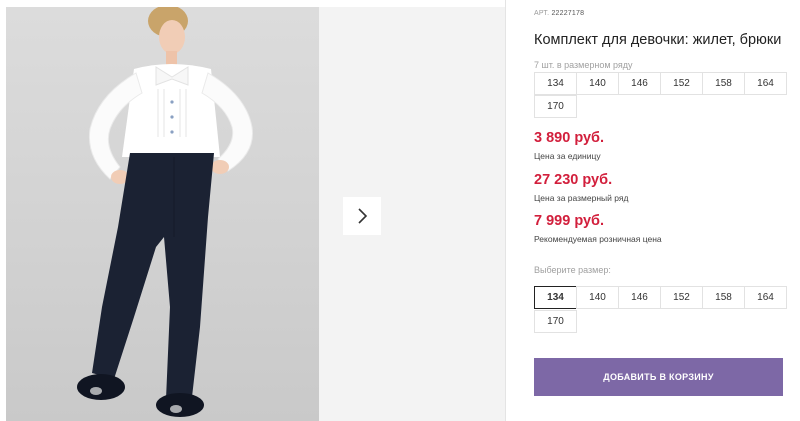 Image resolution: width=800 pixels, height=421 pixels. I want to click on sku-line: АРТ. 22227178, so click(559, 13).